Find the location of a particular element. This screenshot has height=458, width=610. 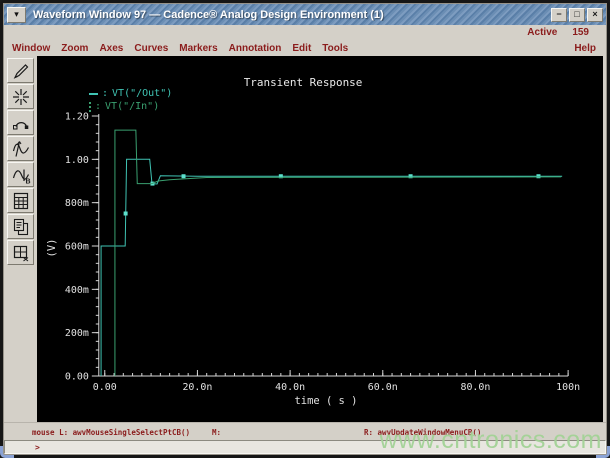

x-tick-label: 0.00 is located at coordinates (105, 387).